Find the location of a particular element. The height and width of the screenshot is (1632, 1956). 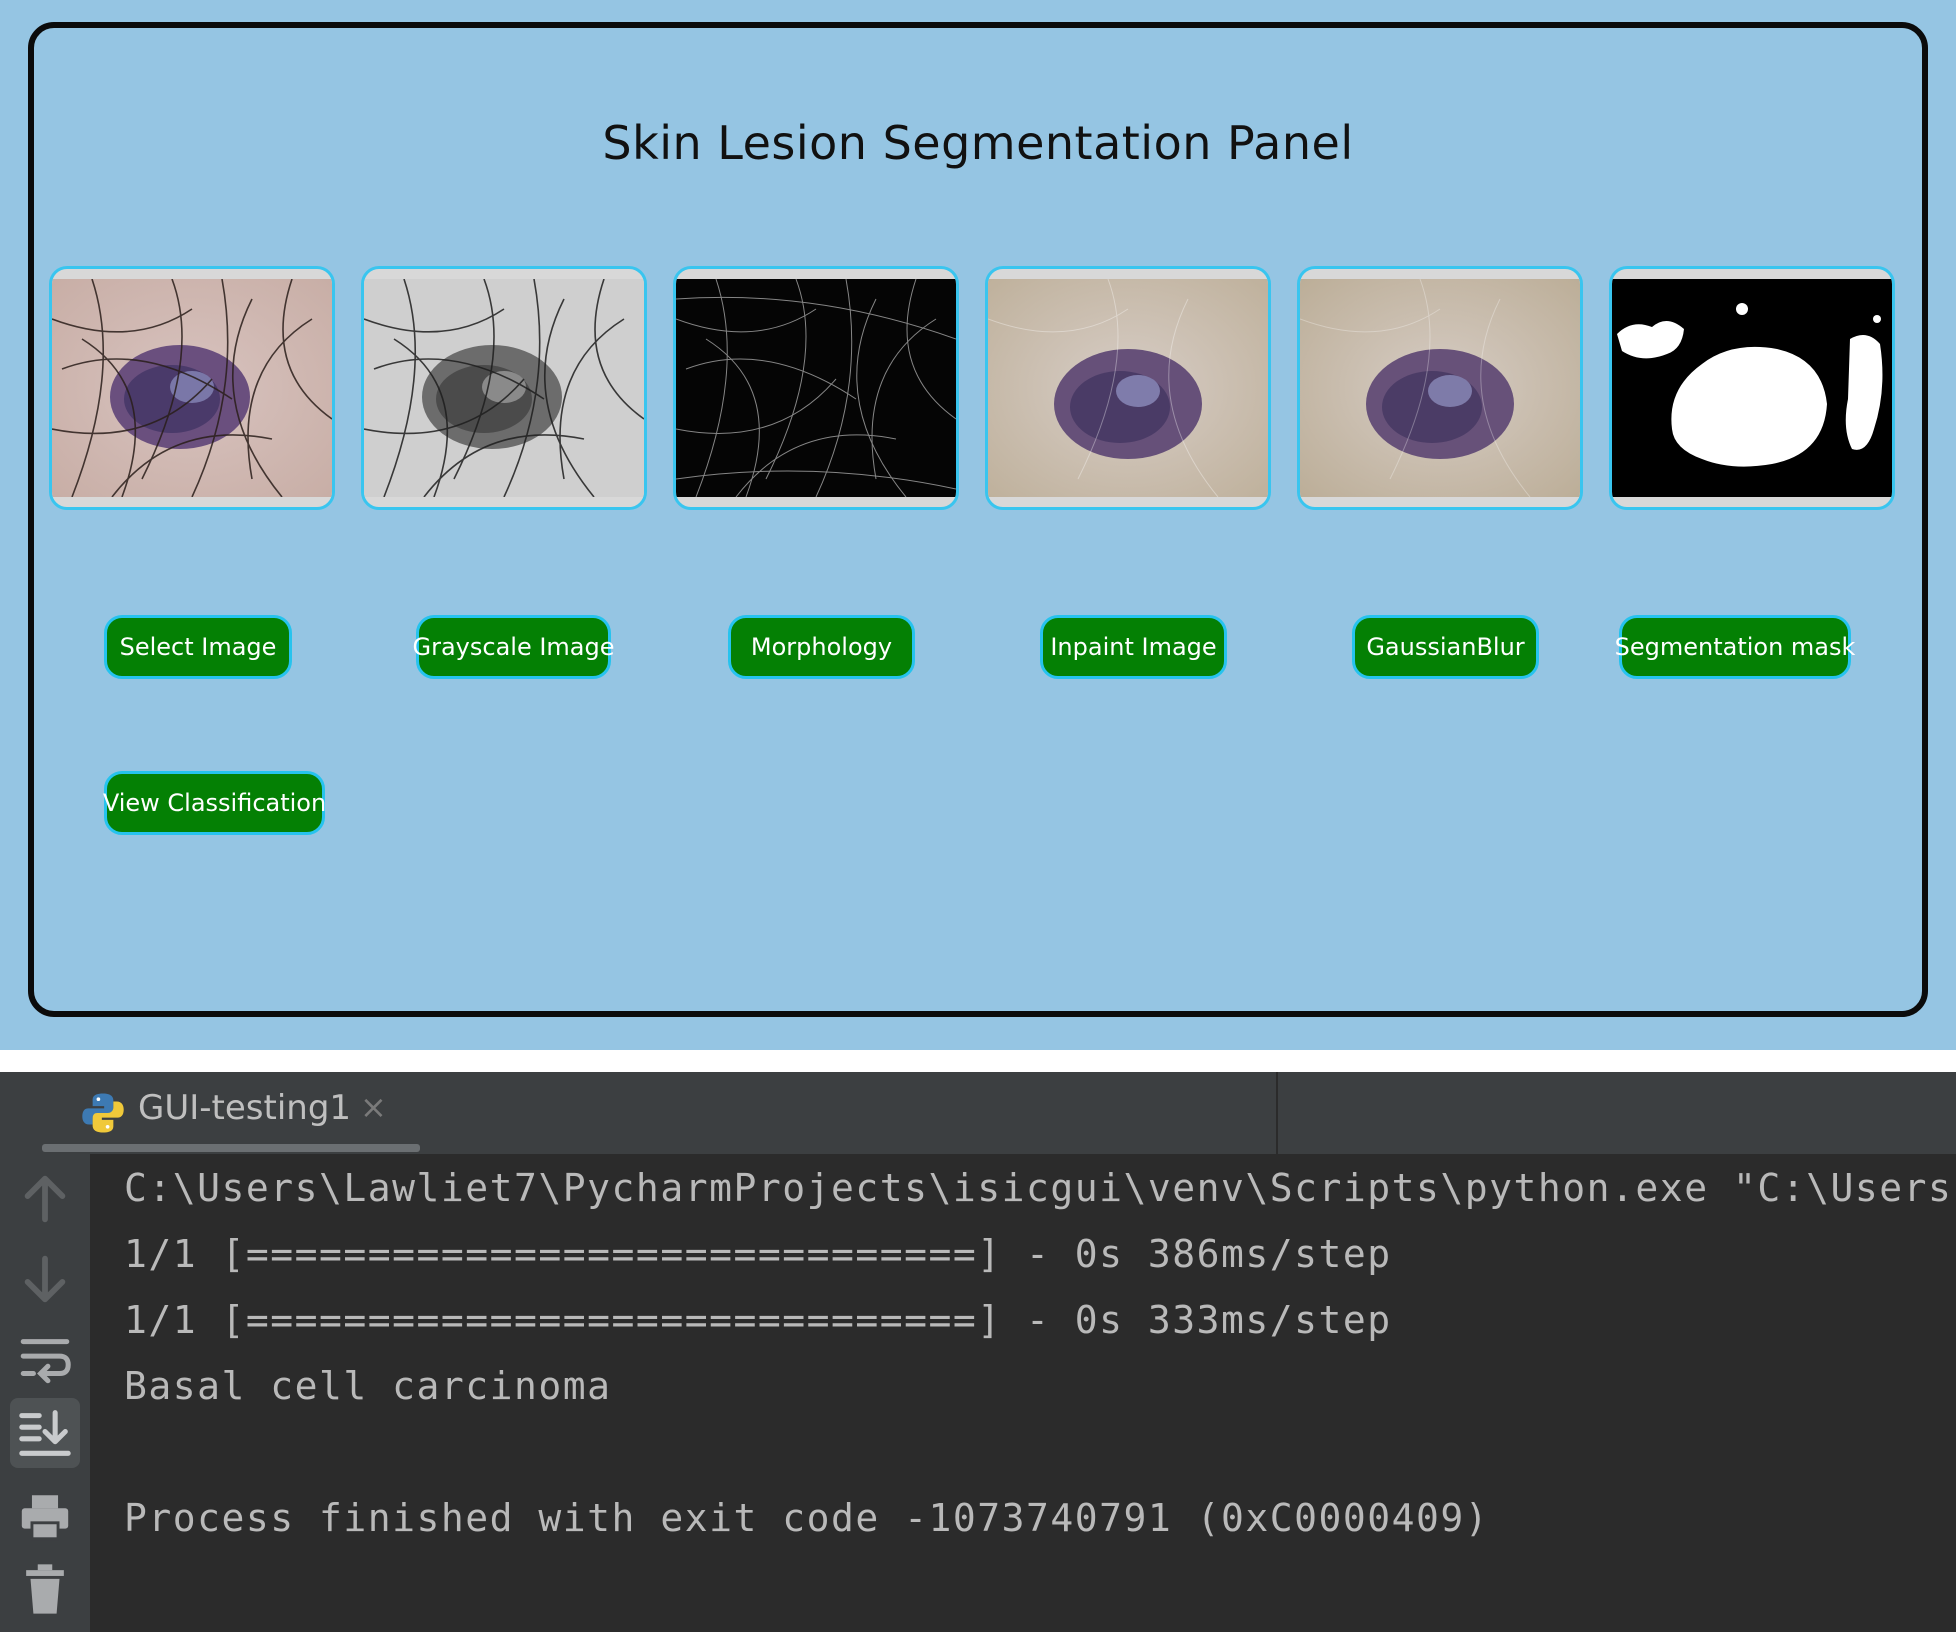

segmentation-mask-image is located at coordinates (1752, 388).